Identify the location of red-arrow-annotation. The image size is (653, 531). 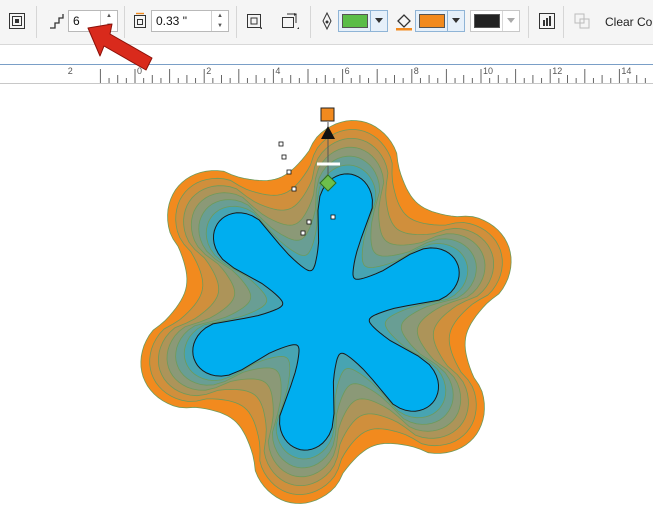
(120, 47).